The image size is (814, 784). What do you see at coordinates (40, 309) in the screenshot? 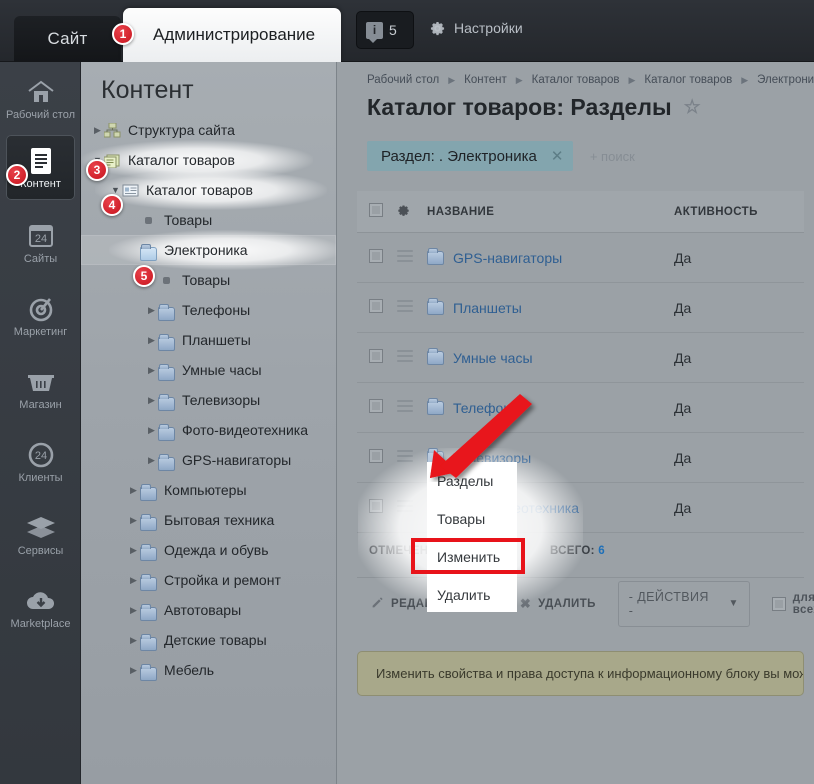
I see `target-icon` at bounding box center [40, 309].